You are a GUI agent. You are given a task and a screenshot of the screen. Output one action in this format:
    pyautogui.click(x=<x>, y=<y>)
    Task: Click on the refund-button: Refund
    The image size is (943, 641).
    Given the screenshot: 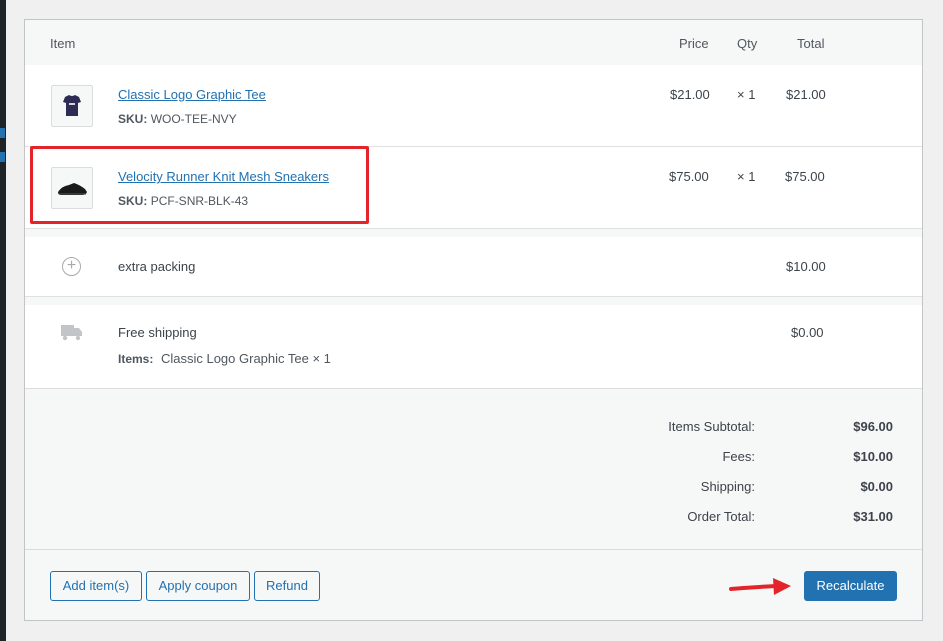 What is the action you would take?
    pyautogui.click(x=287, y=586)
    